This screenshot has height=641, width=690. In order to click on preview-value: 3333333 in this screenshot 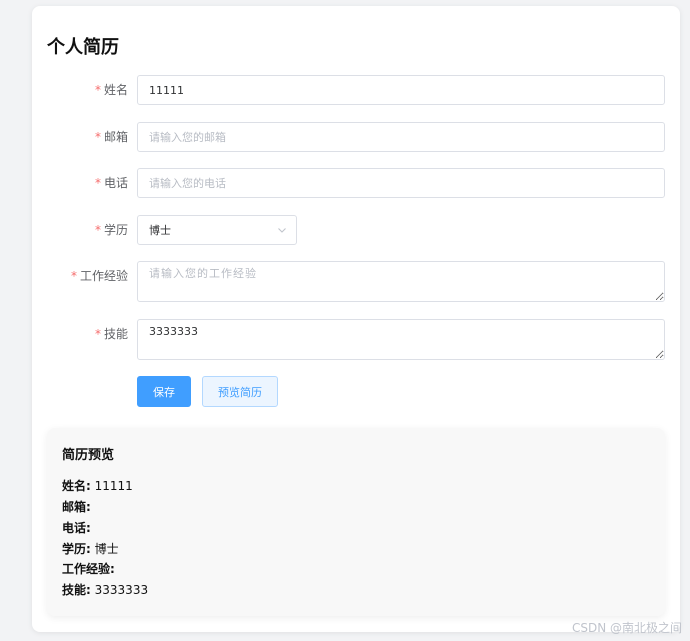, I will do `click(121, 590)`.